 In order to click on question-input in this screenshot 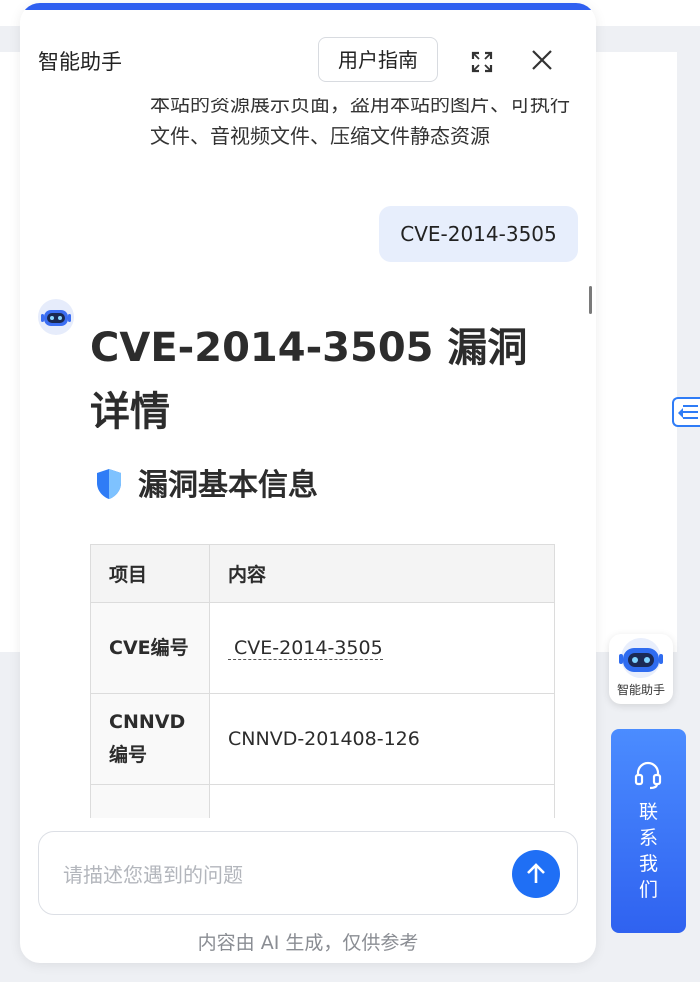, I will do `click(273, 875)`.